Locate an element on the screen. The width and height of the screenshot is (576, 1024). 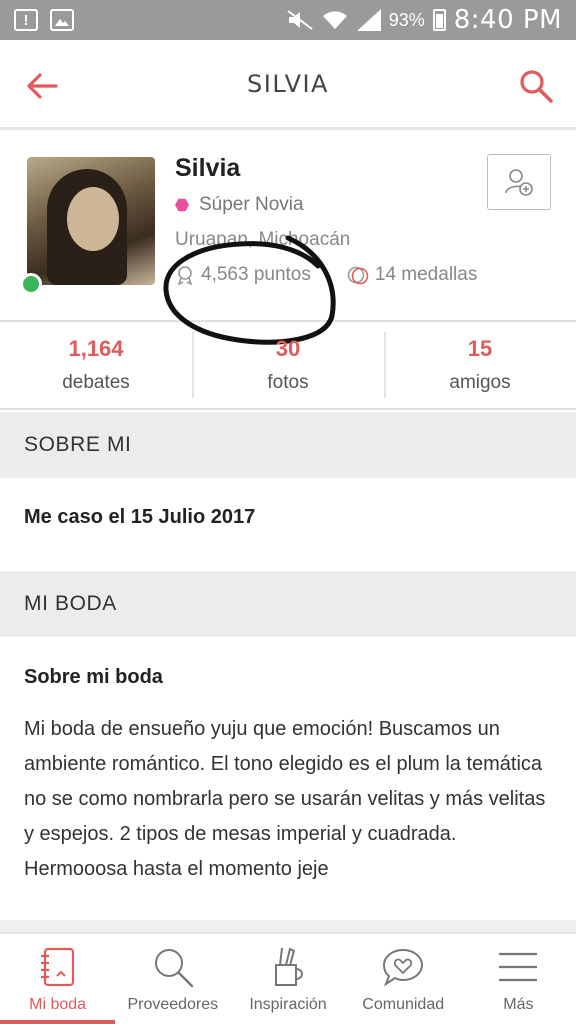
ribbon-icon is located at coordinates (185, 275).